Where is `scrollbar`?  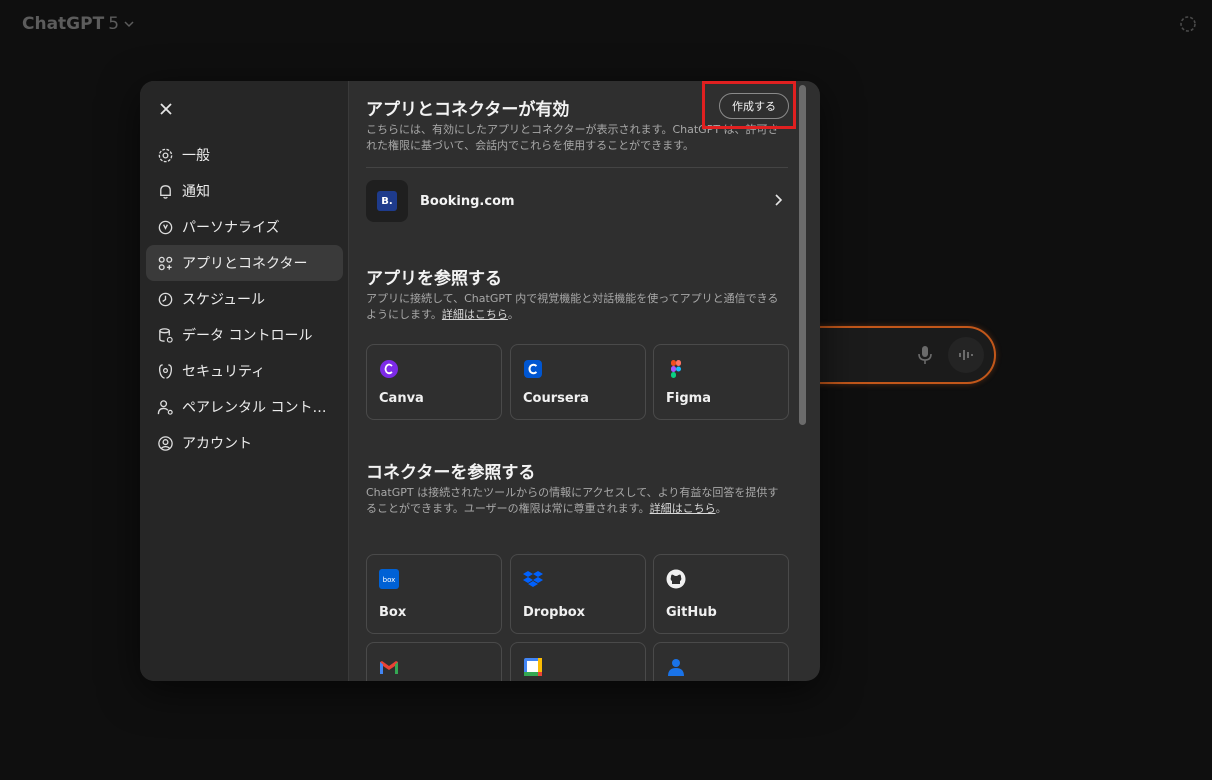
scrollbar is located at coordinates (802, 255).